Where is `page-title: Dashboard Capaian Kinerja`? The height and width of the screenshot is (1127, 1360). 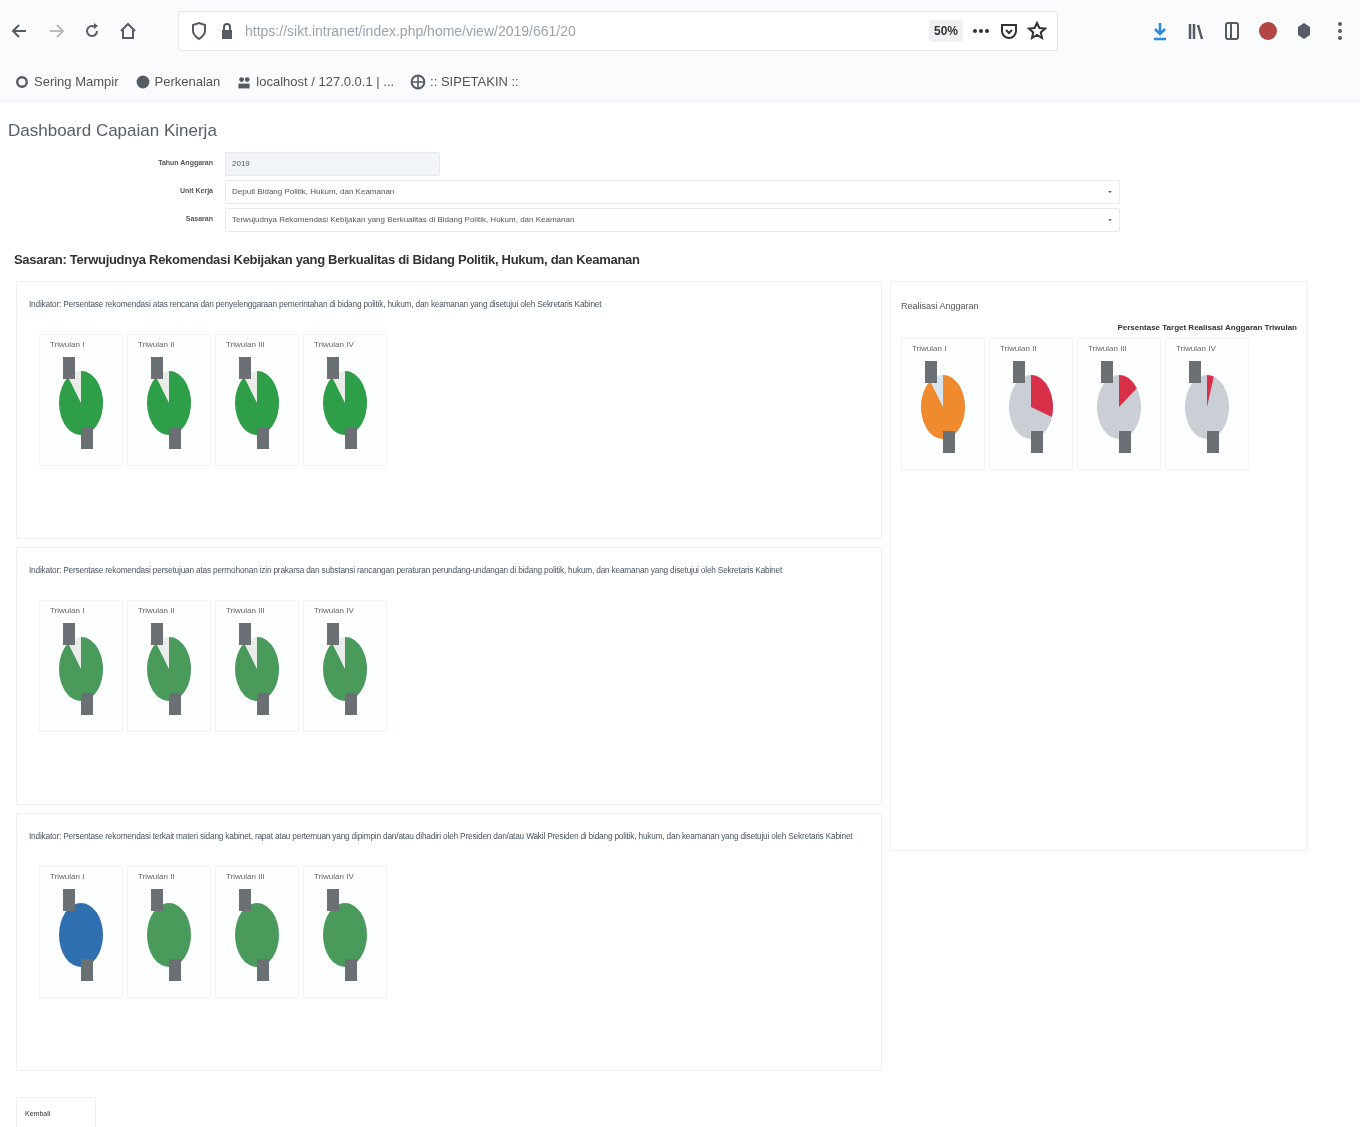 page-title: Dashboard Capaian Kinerja is located at coordinates (113, 131).